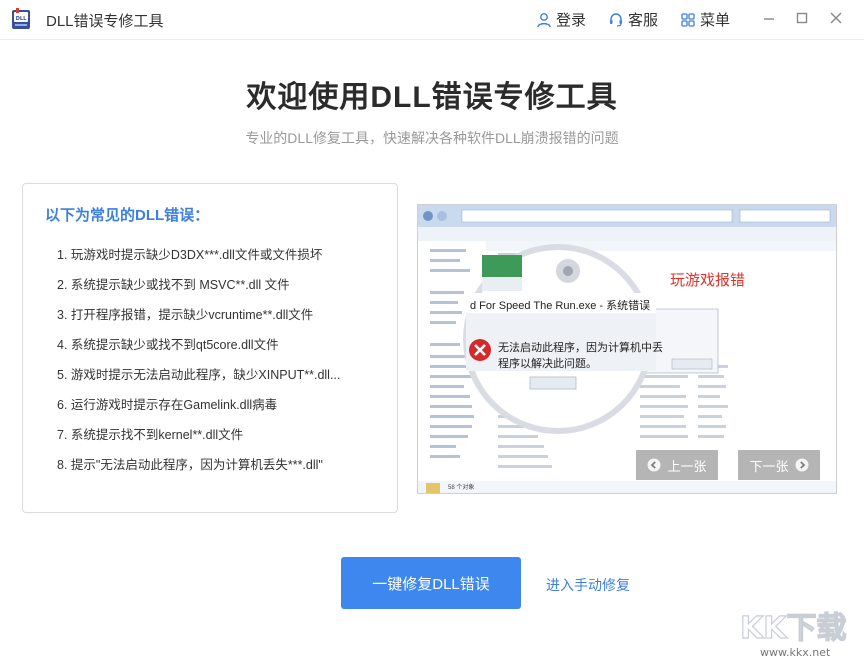 Image resolution: width=864 pixels, height=662 pixels. I want to click on app-logo-icon: DLL, so click(21, 19).